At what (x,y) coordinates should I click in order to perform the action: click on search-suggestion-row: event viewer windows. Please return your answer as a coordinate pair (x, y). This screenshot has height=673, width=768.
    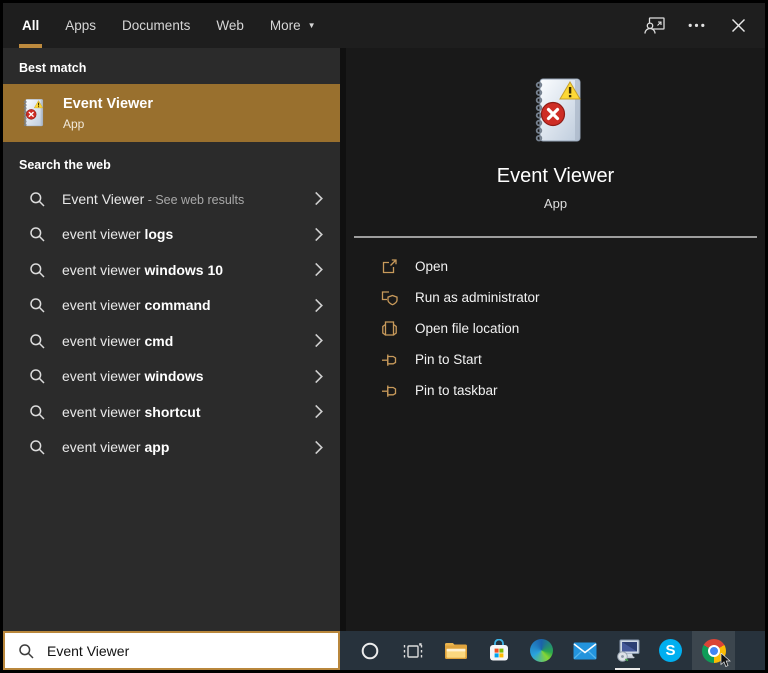
    Looking at the image, I should click on (171, 377).